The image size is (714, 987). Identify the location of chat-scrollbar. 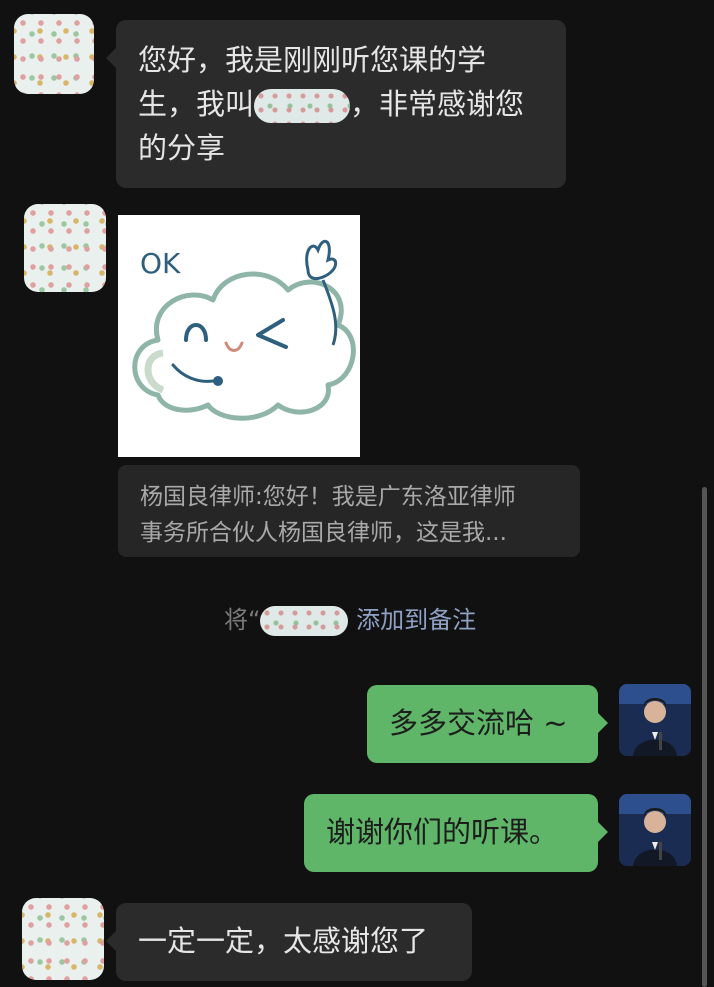
(704, 737).